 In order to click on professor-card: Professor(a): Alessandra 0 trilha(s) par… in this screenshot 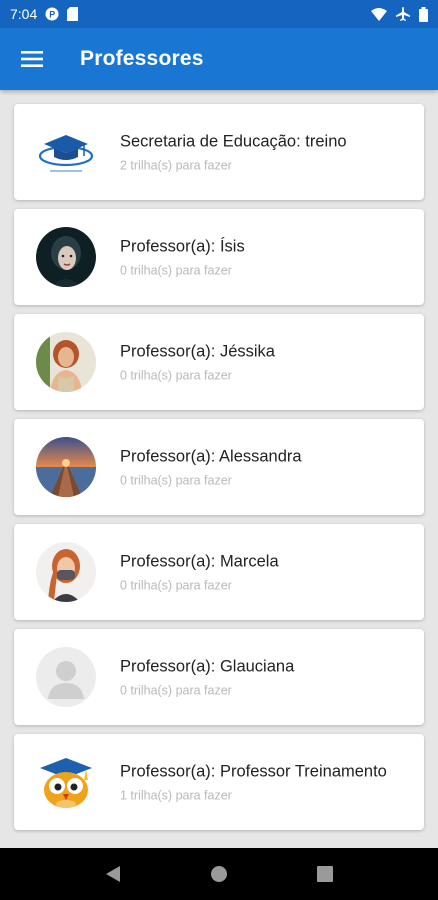, I will do `click(219, 467)`.